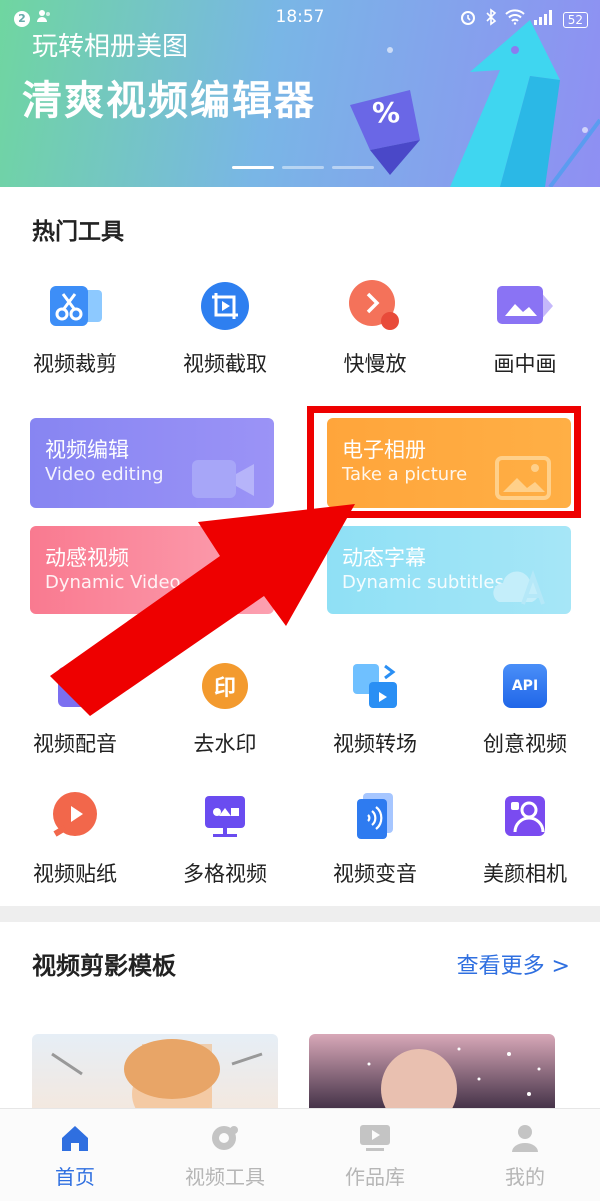  Describe the element at coordinates (375, 1140) in the screenshot. I see `library-icon` at that location.